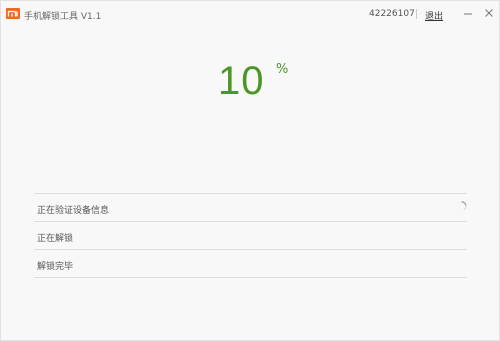 The image size is (500, 341). Describe the element at coordinates (250, 15) in the screenshot. I see `titlebar: 手机解锁工具 V1.1 42226107 退出` at that location.